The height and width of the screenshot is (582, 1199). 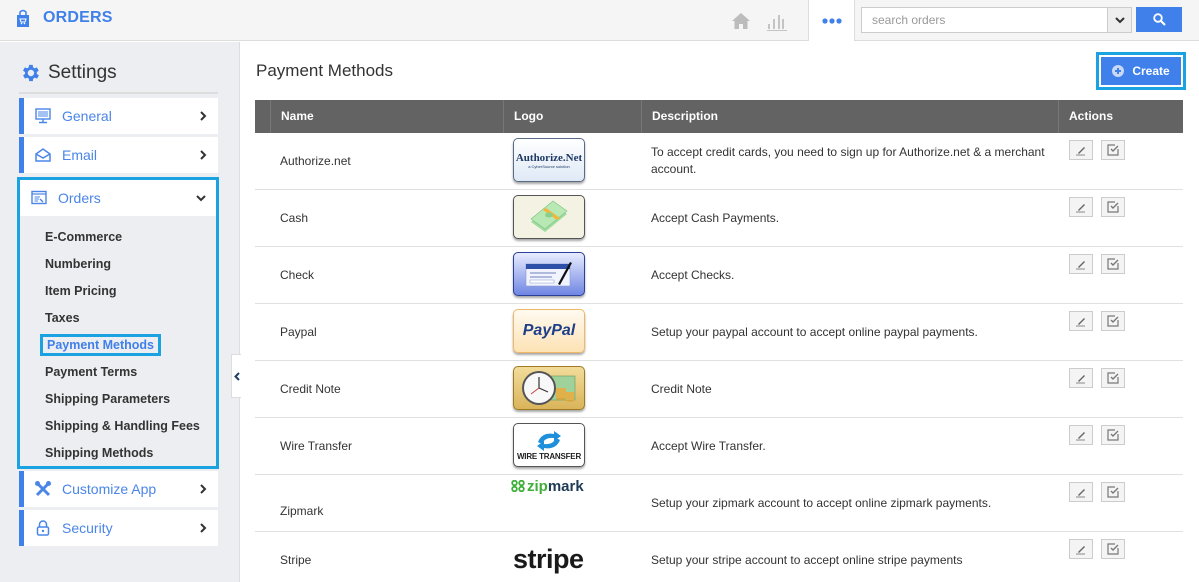 I want to click on search-button, so click(x=1159, y=19).